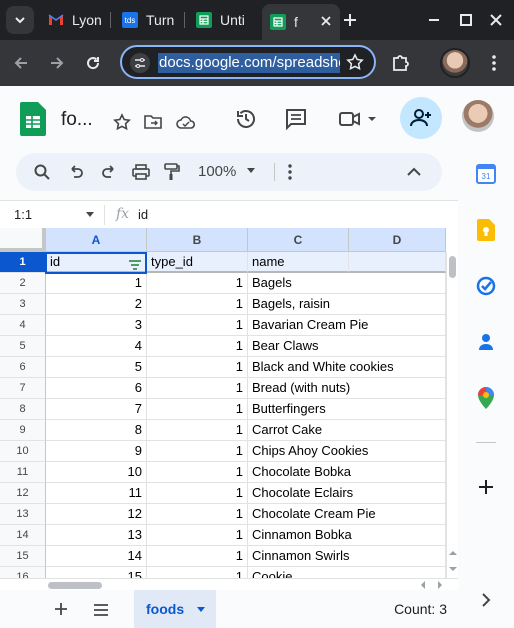  Describe the element at coordinates (397, 240) in the screenshot. I see `column-header-d: D` at that location.